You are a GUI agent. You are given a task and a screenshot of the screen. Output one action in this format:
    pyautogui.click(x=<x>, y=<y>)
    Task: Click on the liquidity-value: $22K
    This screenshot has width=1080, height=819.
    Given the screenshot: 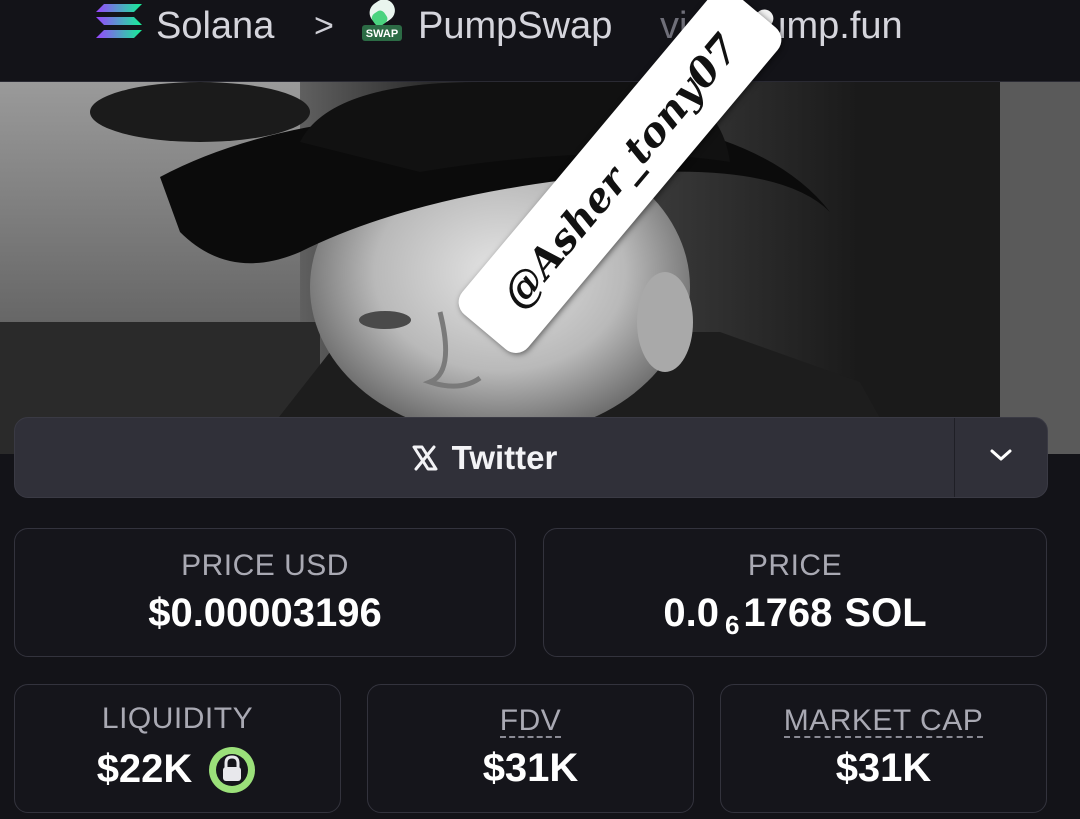 What is the action you would take?
    pyautogui.click(x=144, y=769)
    